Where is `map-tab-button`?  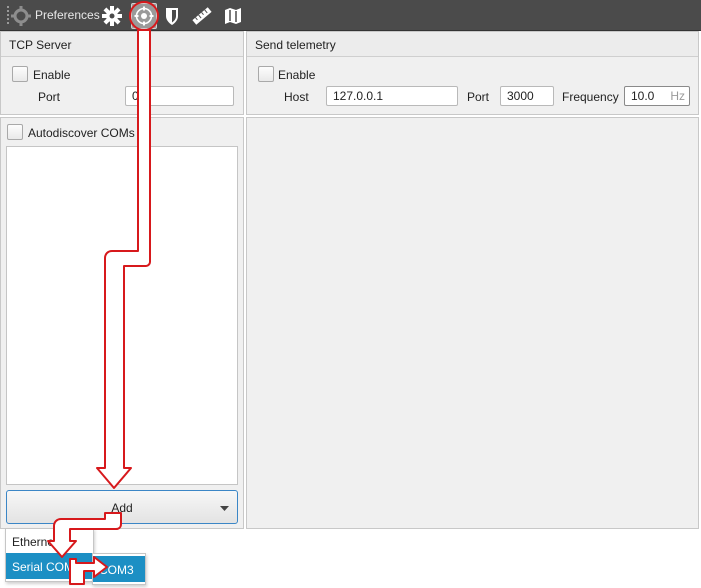 map-tab-button is located at coordinates (233, 16).